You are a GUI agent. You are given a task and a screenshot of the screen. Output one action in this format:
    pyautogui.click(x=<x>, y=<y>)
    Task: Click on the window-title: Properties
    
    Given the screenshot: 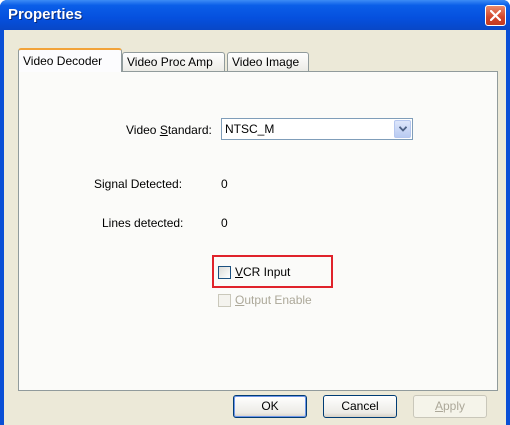 What is the action you would take?
    pyautogui.click(x=45, y=14)
    